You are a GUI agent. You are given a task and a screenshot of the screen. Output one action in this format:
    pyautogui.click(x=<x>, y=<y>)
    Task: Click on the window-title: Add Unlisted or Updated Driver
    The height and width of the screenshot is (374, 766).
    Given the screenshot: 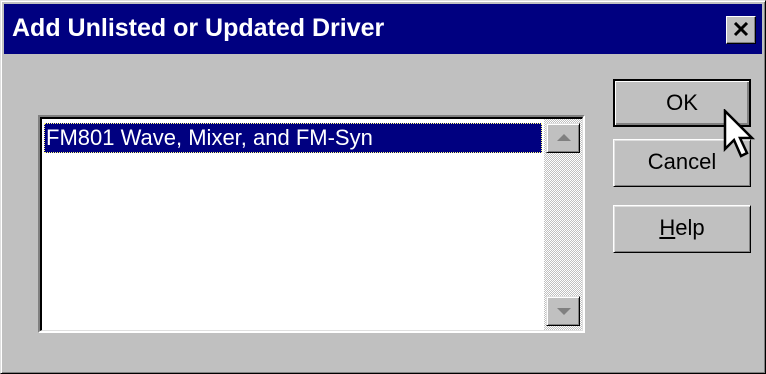 What is the action you would take?
    pyautogui.click(x=198, y=28)
    